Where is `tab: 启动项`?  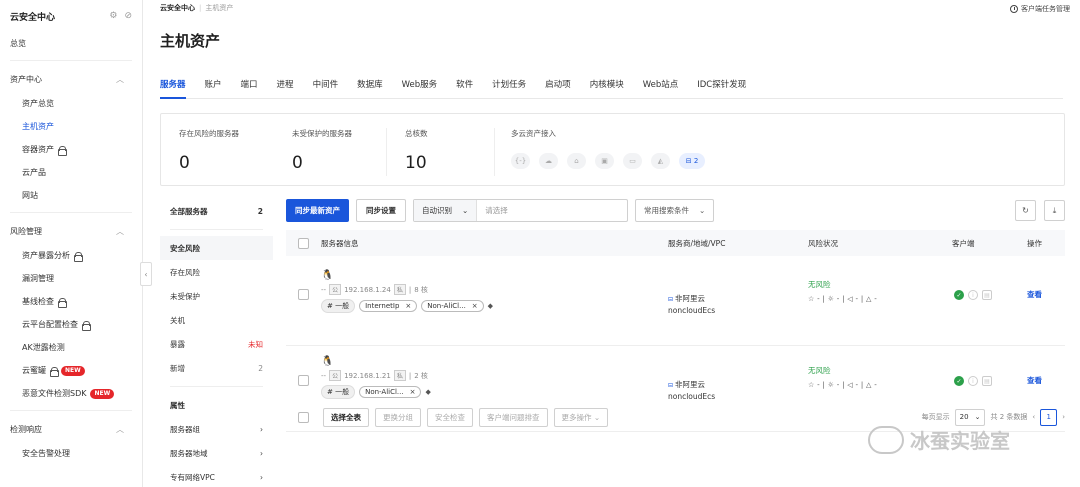 tab: 启动项 is located at coordinates (558, 86).